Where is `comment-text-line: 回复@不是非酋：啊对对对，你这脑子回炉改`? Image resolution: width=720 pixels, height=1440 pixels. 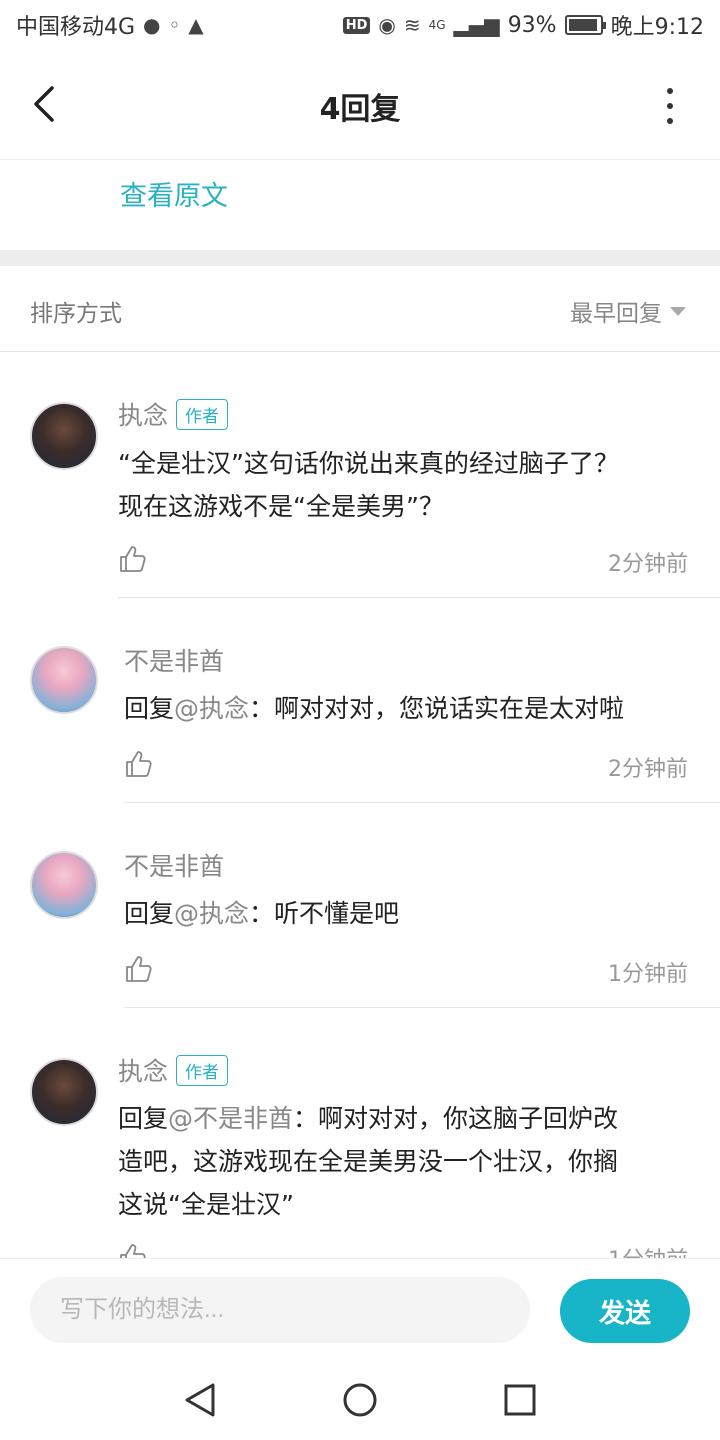 comment-text-line: 回复@不是非酋：啊对对对，你这脑子回炉改 is located at coordinates (368, 1118).